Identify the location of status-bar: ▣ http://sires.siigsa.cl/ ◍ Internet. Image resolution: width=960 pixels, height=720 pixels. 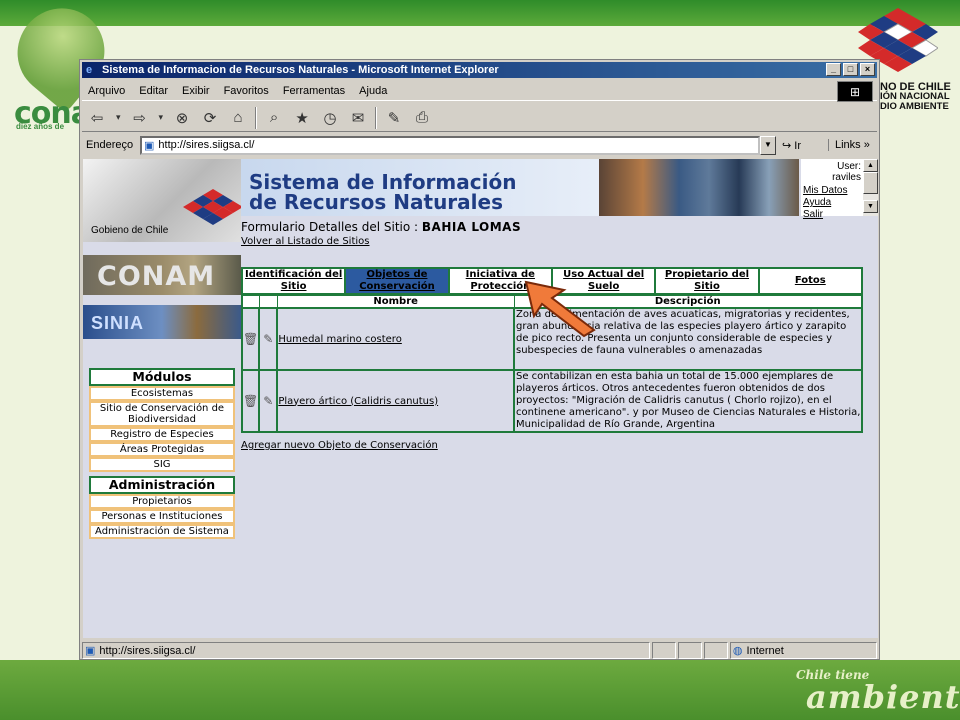
(479, 650).